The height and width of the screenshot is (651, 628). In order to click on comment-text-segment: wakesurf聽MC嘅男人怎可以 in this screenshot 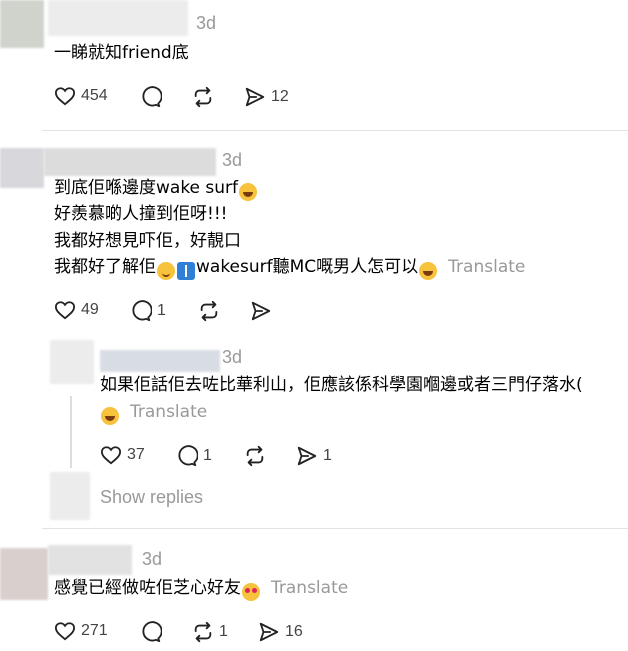, I will do `click(307, 267)`.